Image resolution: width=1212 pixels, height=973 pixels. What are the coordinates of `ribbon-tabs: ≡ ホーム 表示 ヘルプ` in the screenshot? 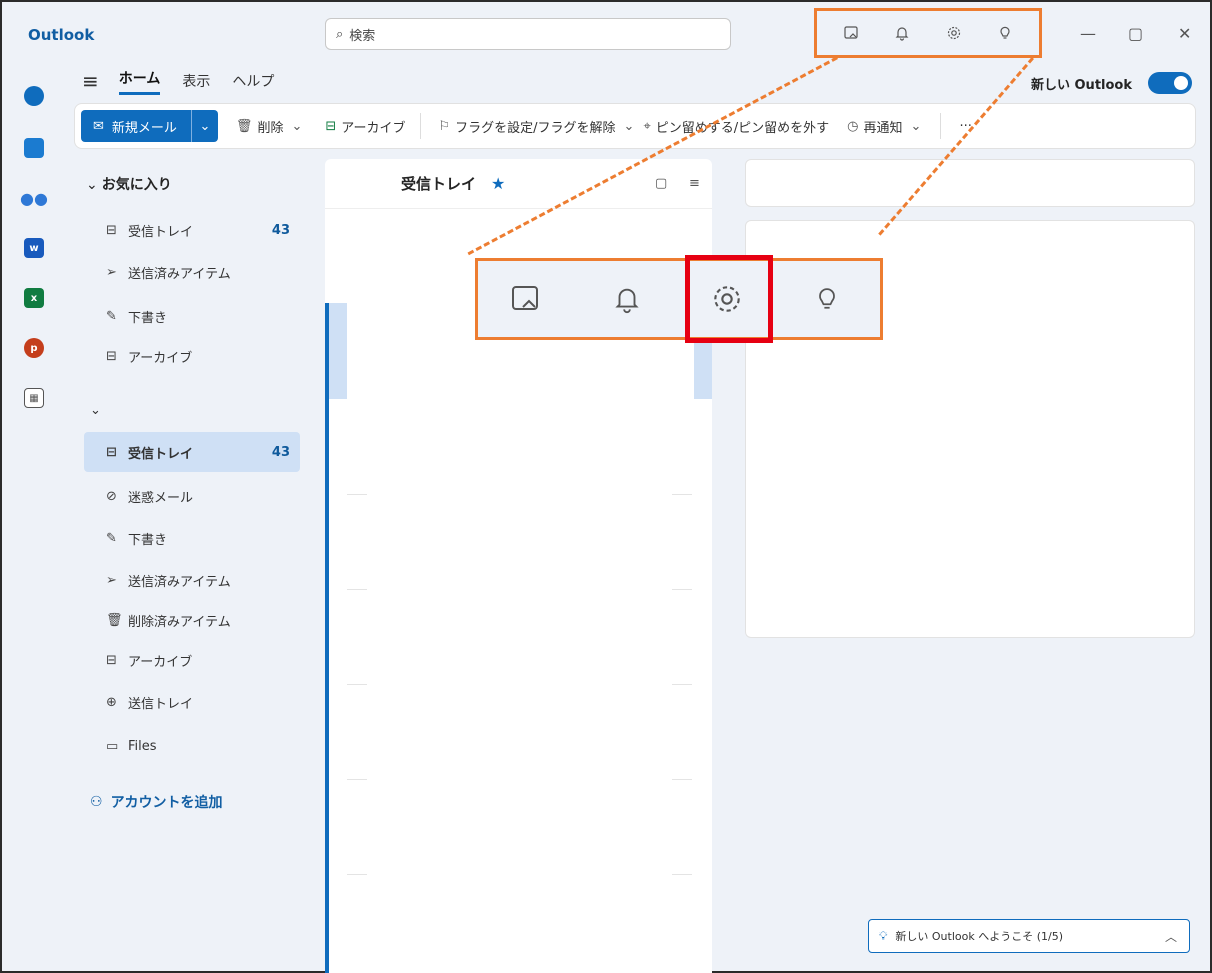 It's located at (189, 81).